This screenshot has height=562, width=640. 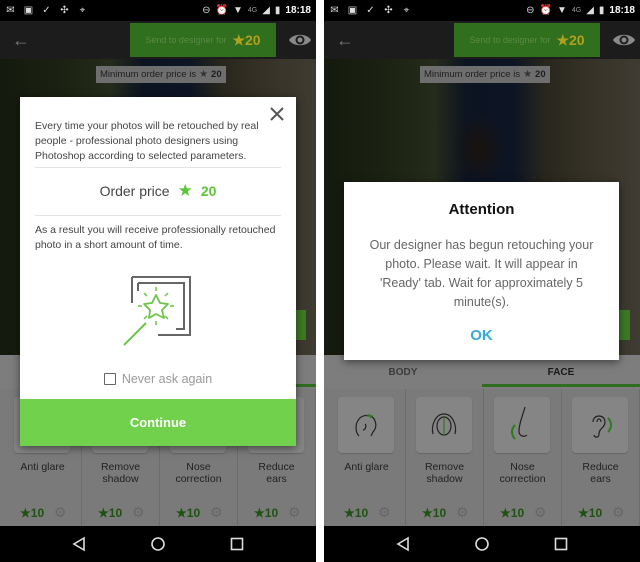 I want to click on never-ask-again-label: Never ask again, so click(x=167, y=379).